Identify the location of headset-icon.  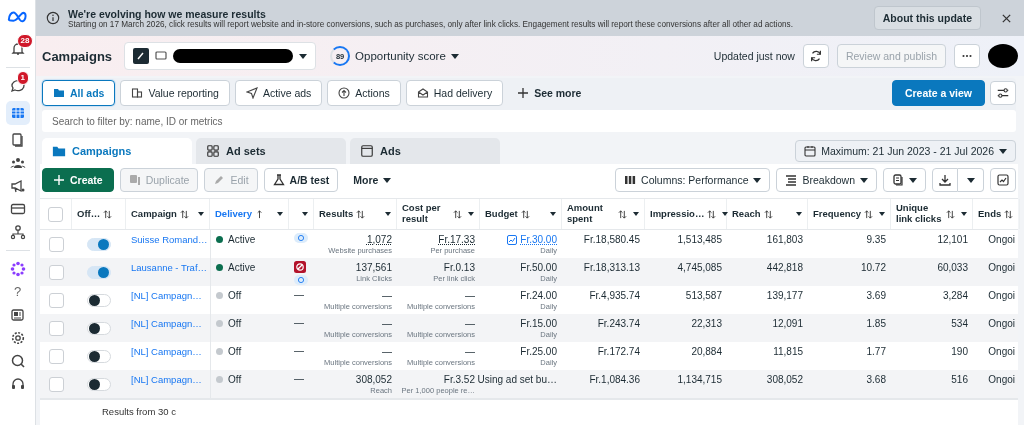
(17, 384).